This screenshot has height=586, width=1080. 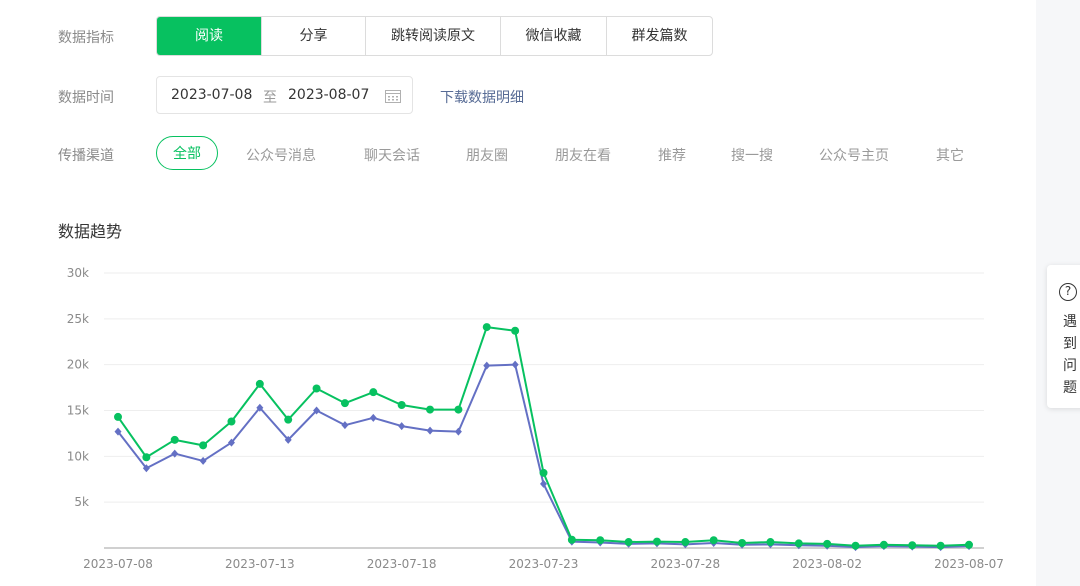 I want to click on y-tick-label: 25k, so click(x=78, y=319).